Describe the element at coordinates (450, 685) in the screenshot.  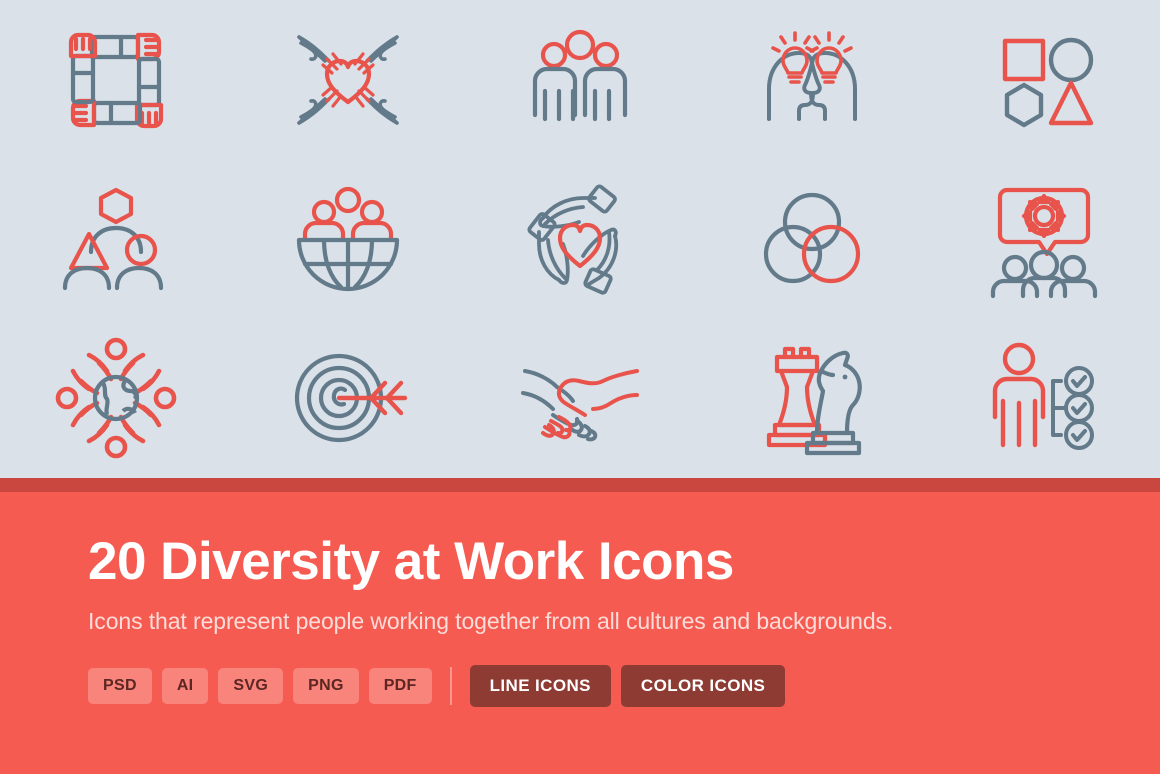
I see `badge-separator` at that location.